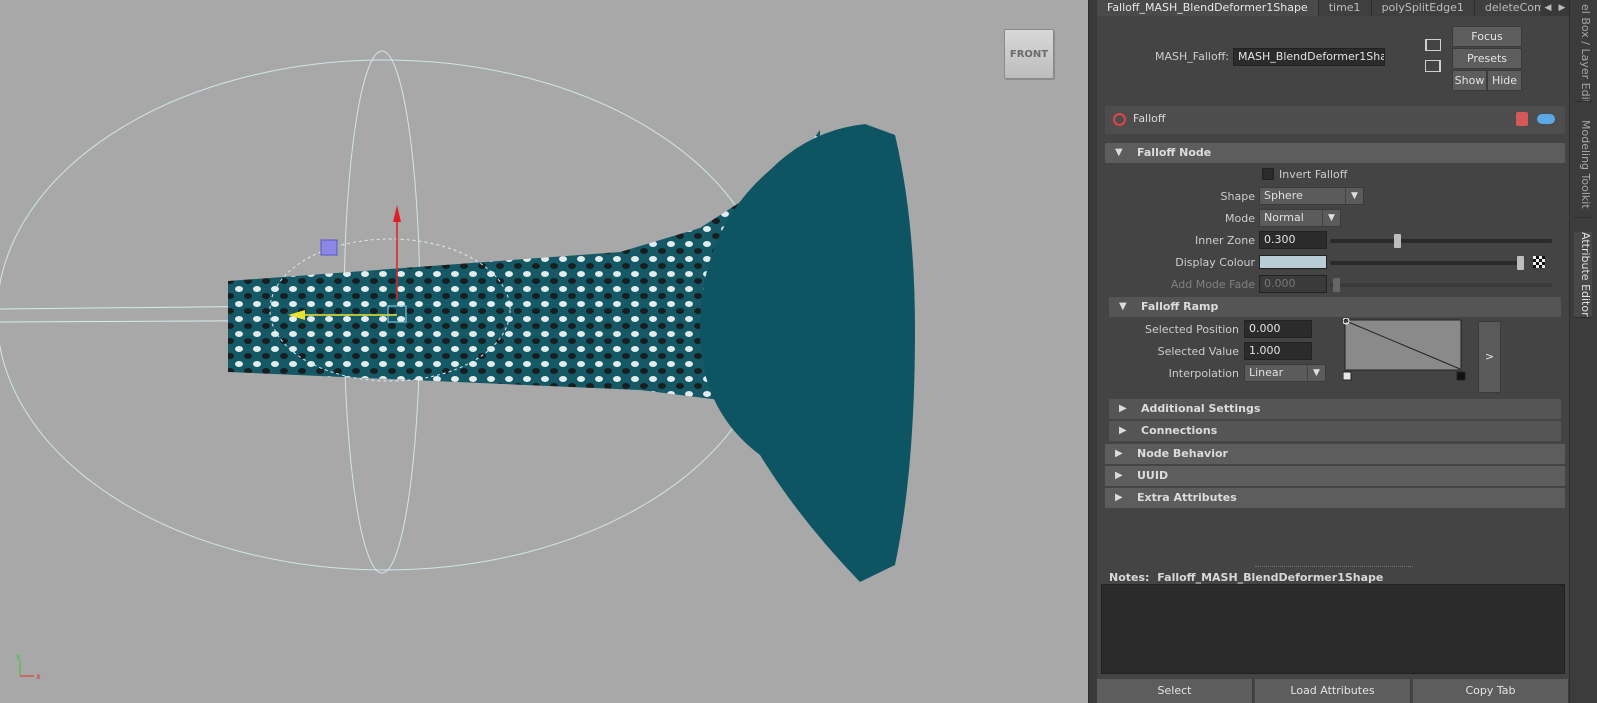  Describe the element at coordinates (1293, 262) in the screenshot. I see `display-colour-swatch` at that location.